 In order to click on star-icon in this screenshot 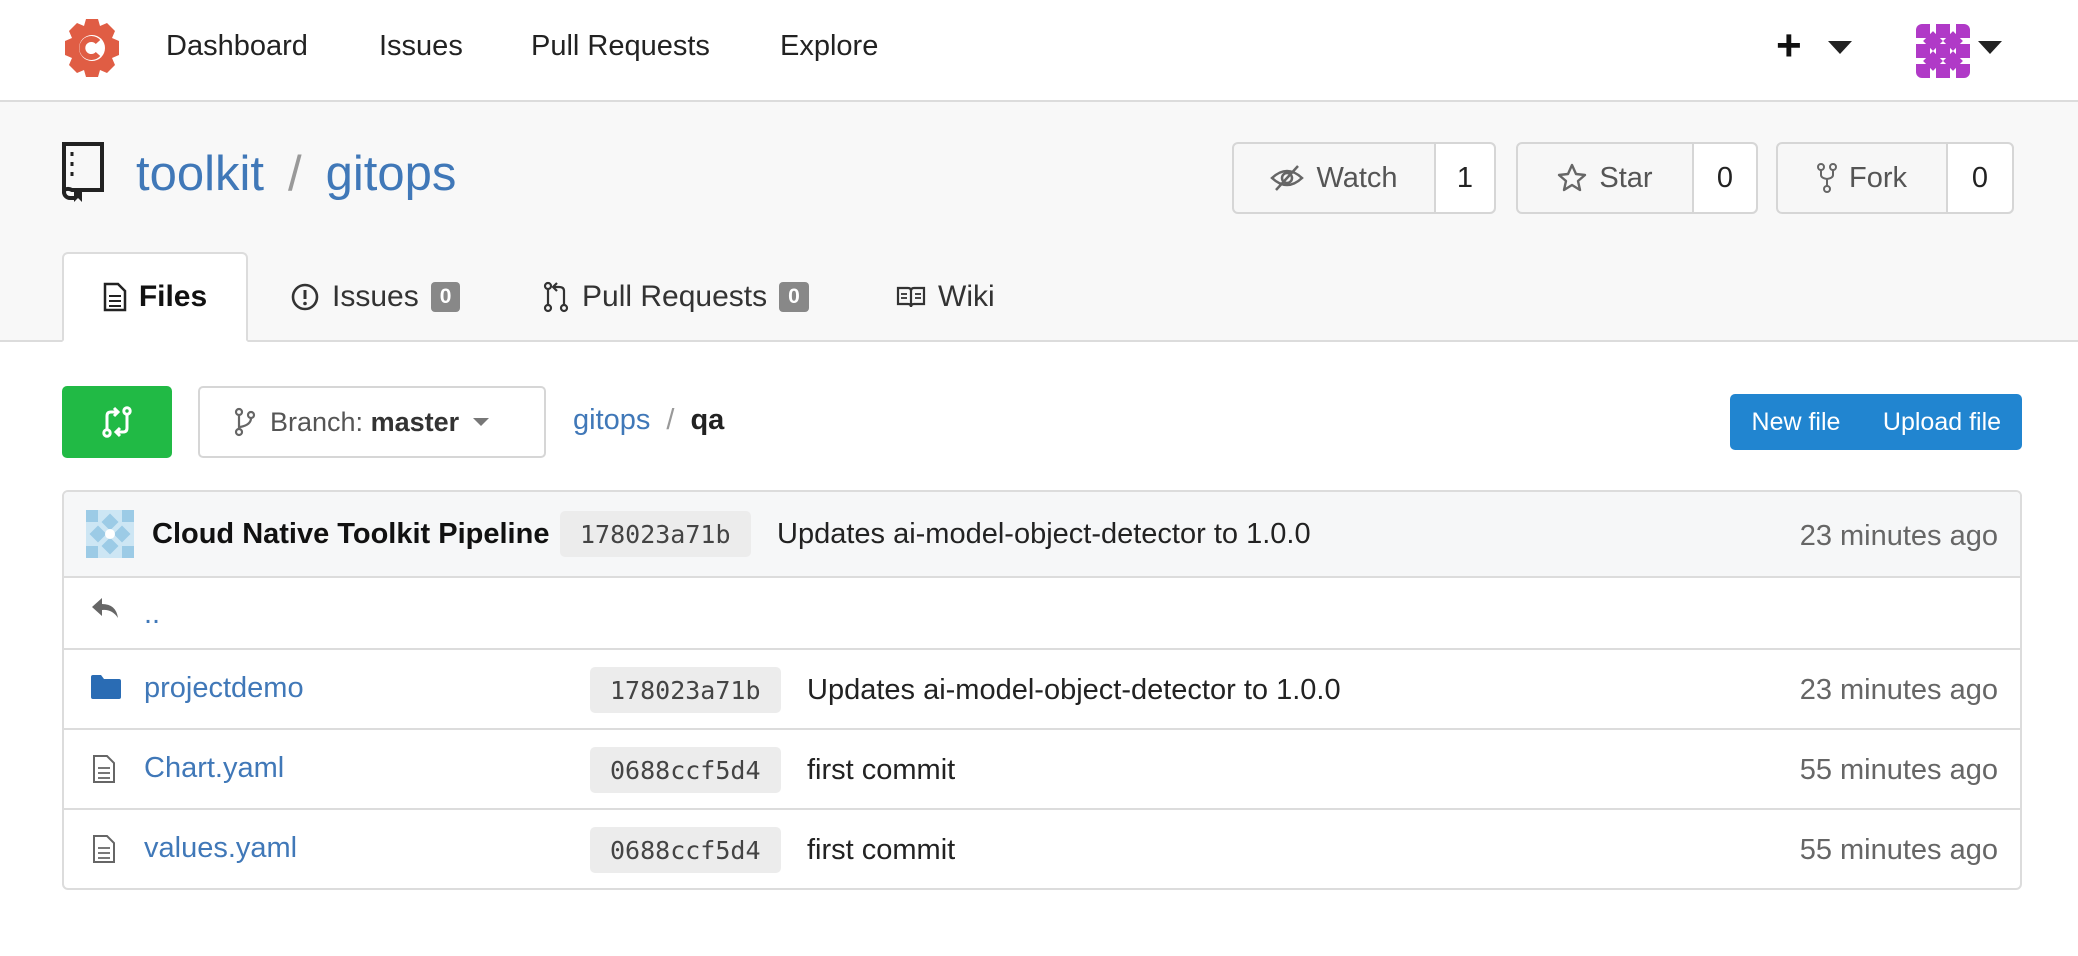, I will do `click(1572, 177)`.